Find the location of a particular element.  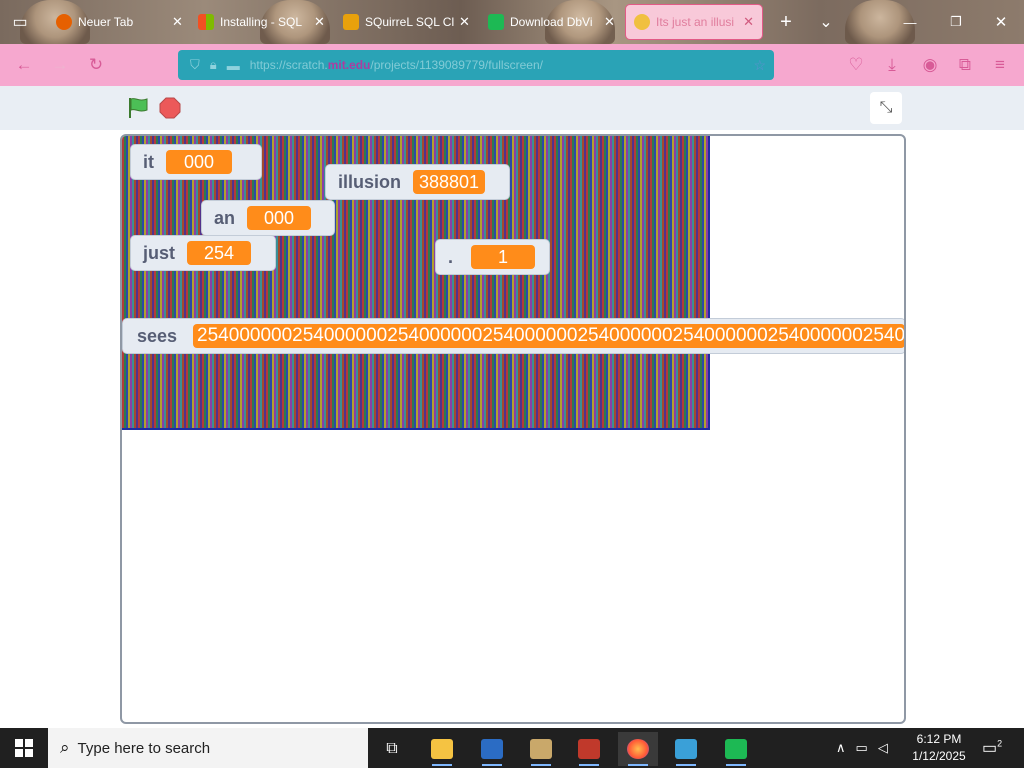

dbvis-icon is located at coordinates (736, 749).